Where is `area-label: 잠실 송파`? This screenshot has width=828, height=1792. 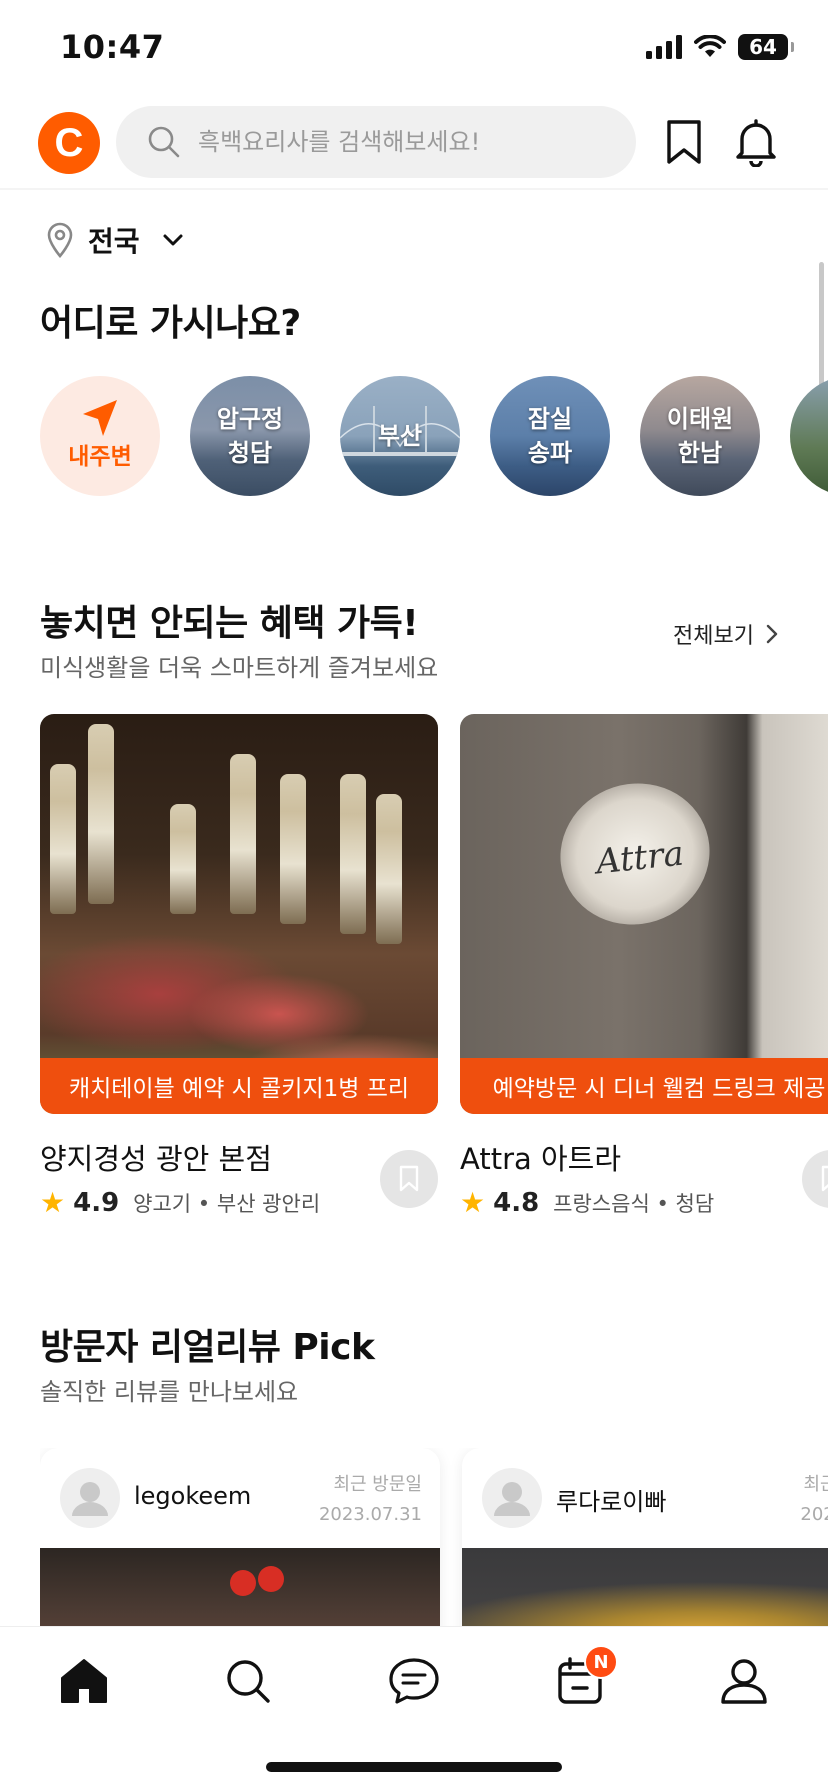 area-label: 잠실 송파 is located at coordinates (550, 436).